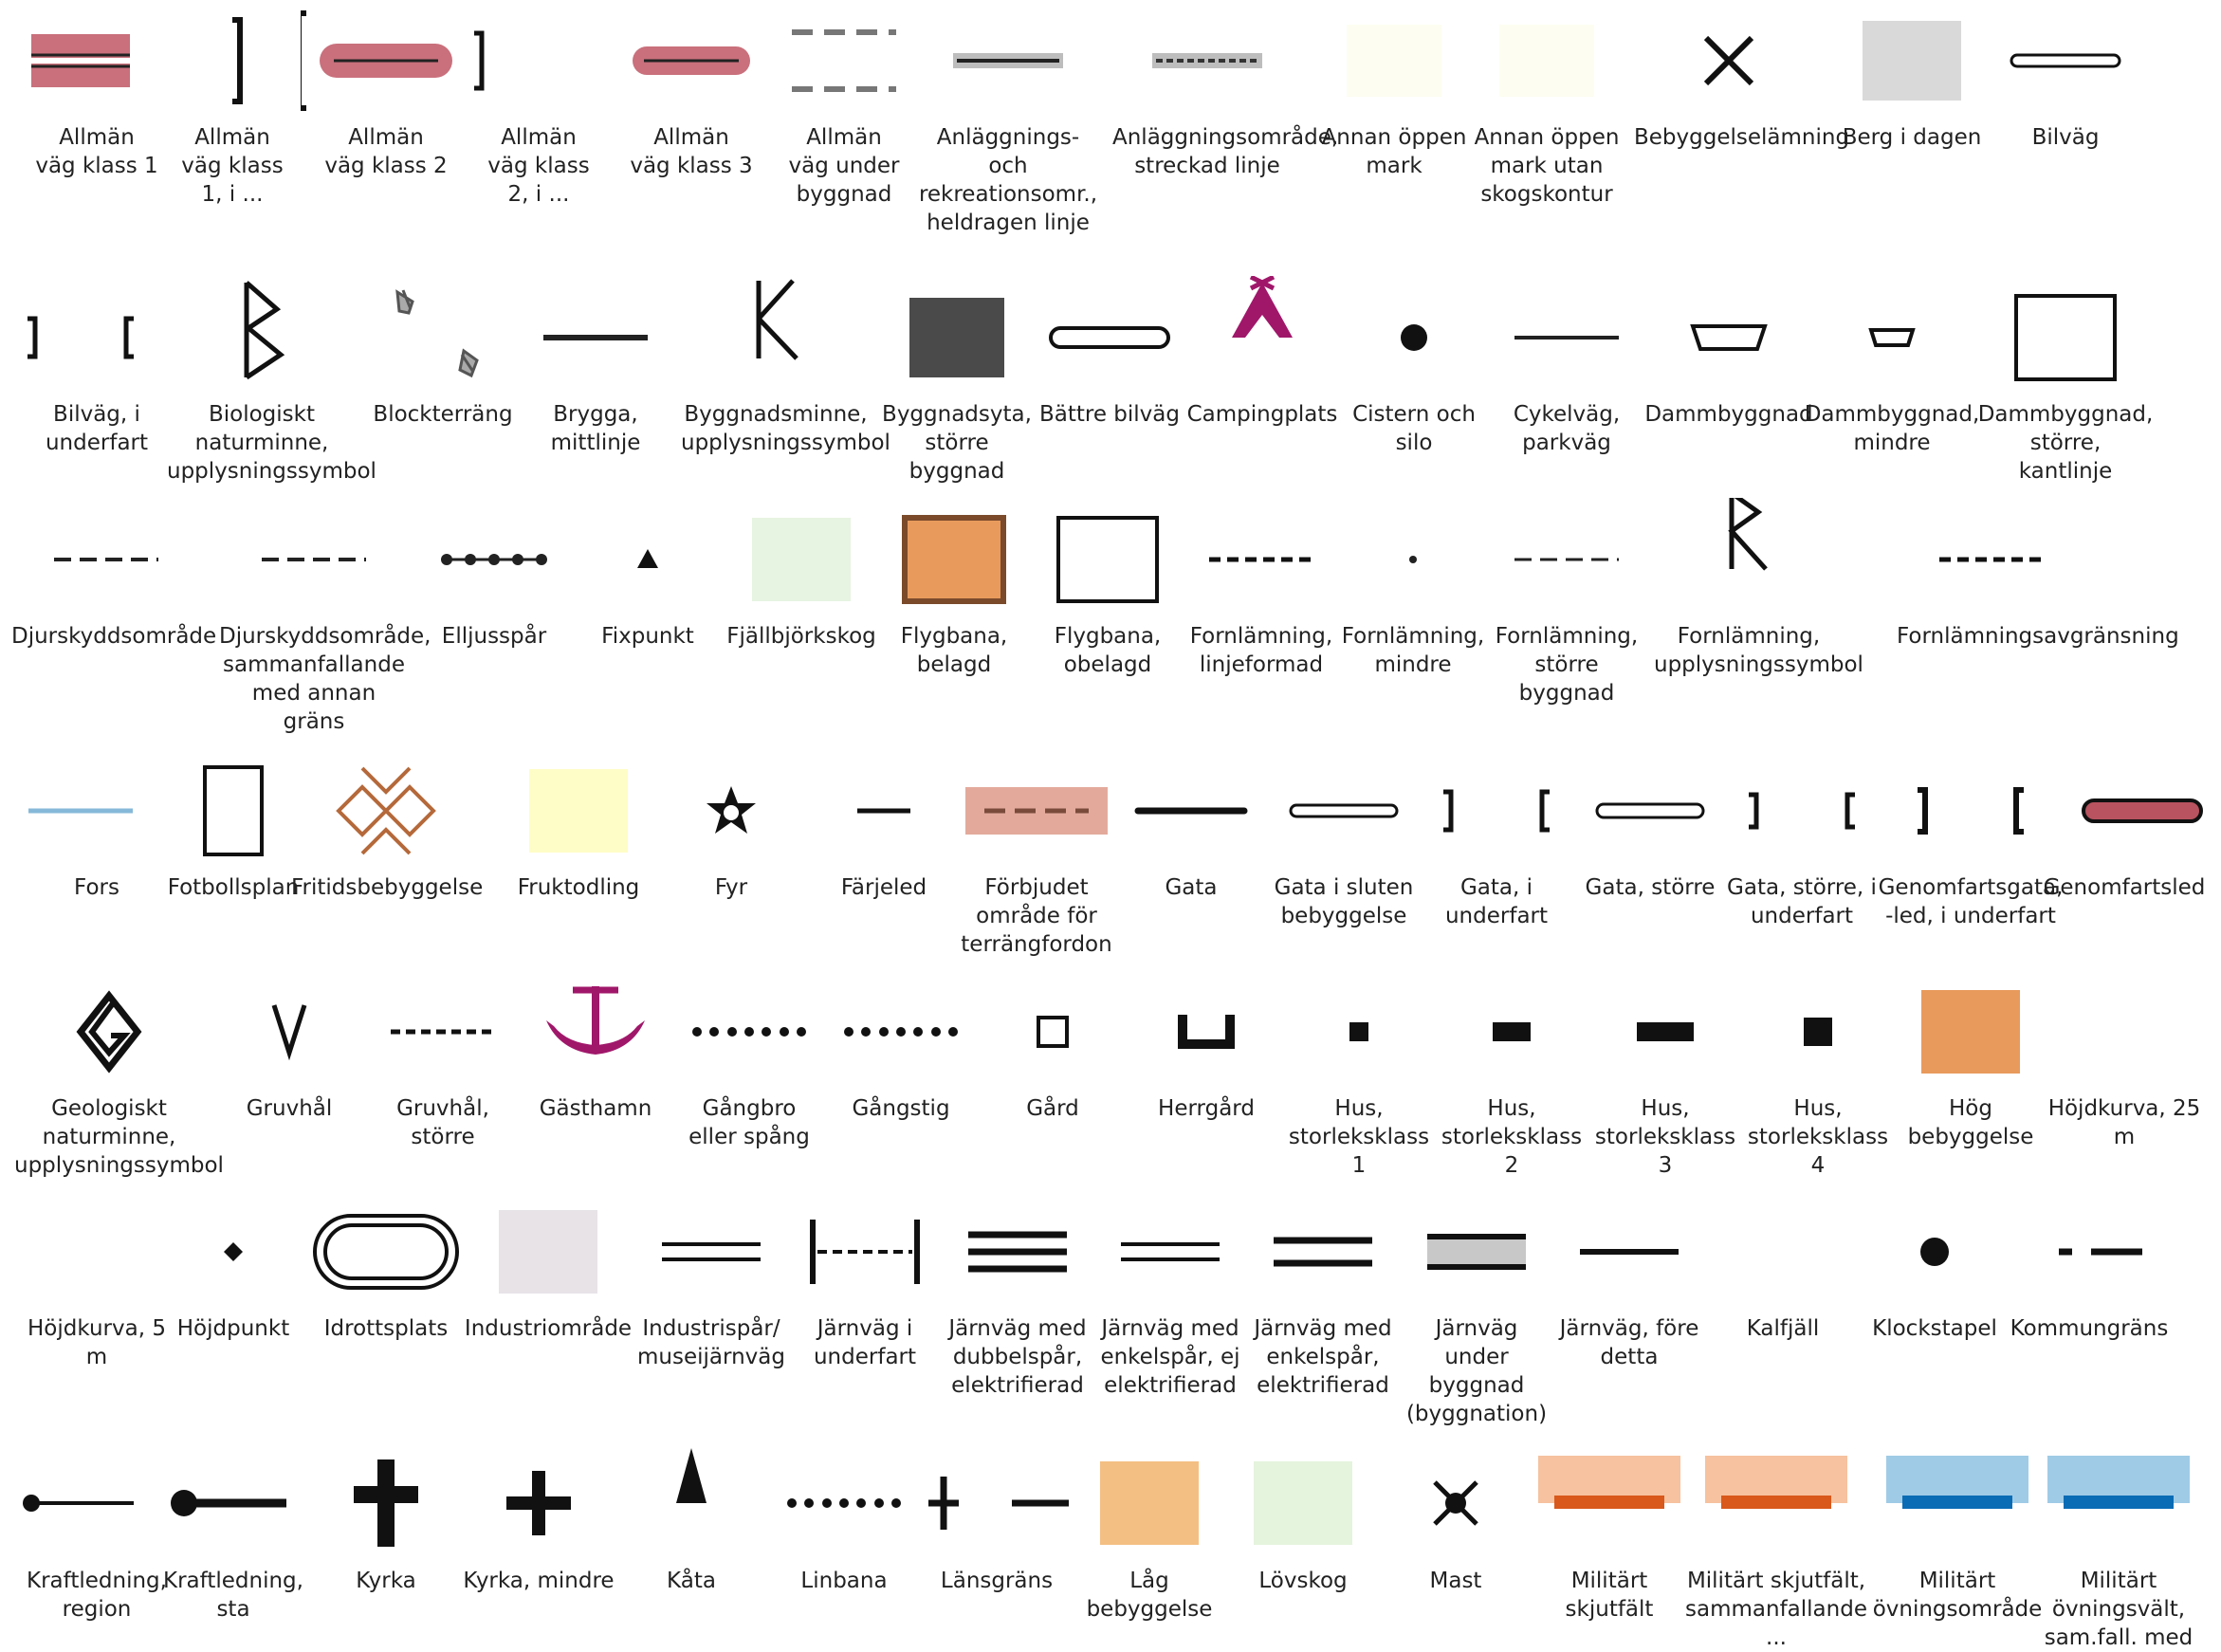 The height and width of the screenshot is (1652, 2221). I want to click on symbol-fruktodling, so click(578, 811).